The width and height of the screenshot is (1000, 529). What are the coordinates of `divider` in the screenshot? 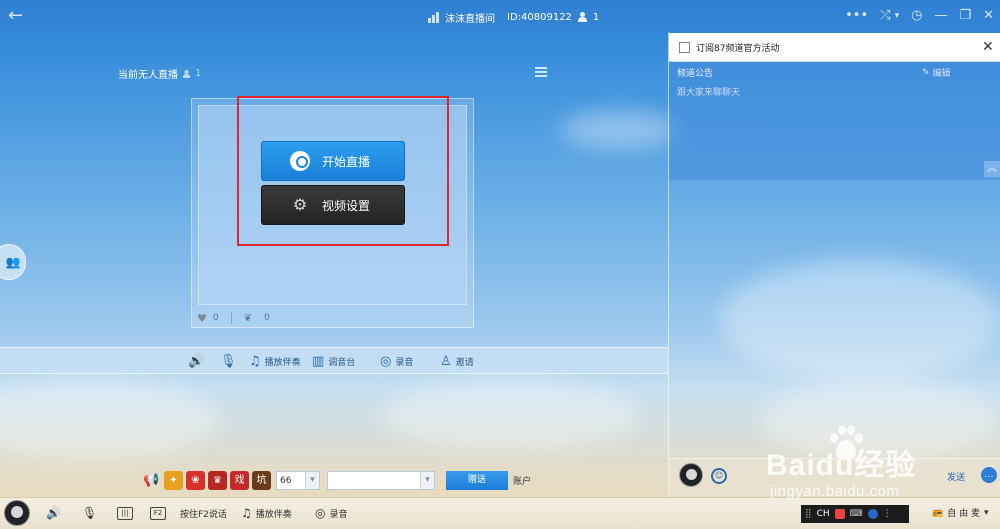 It's located at (231, 318).